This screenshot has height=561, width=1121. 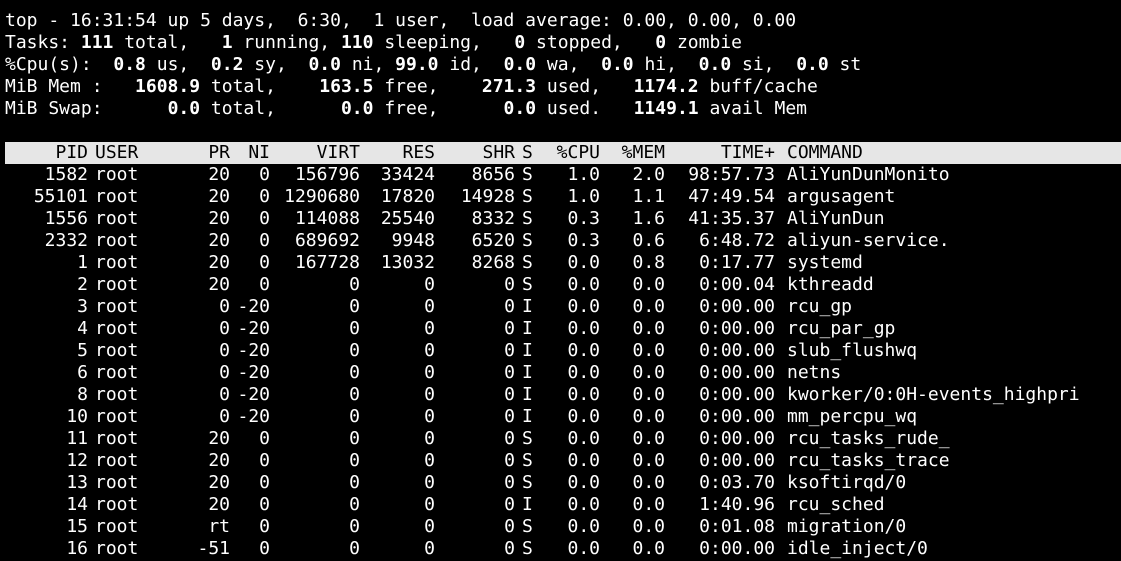 I want to click on process-pid: 15, so click(x=77, y=526).